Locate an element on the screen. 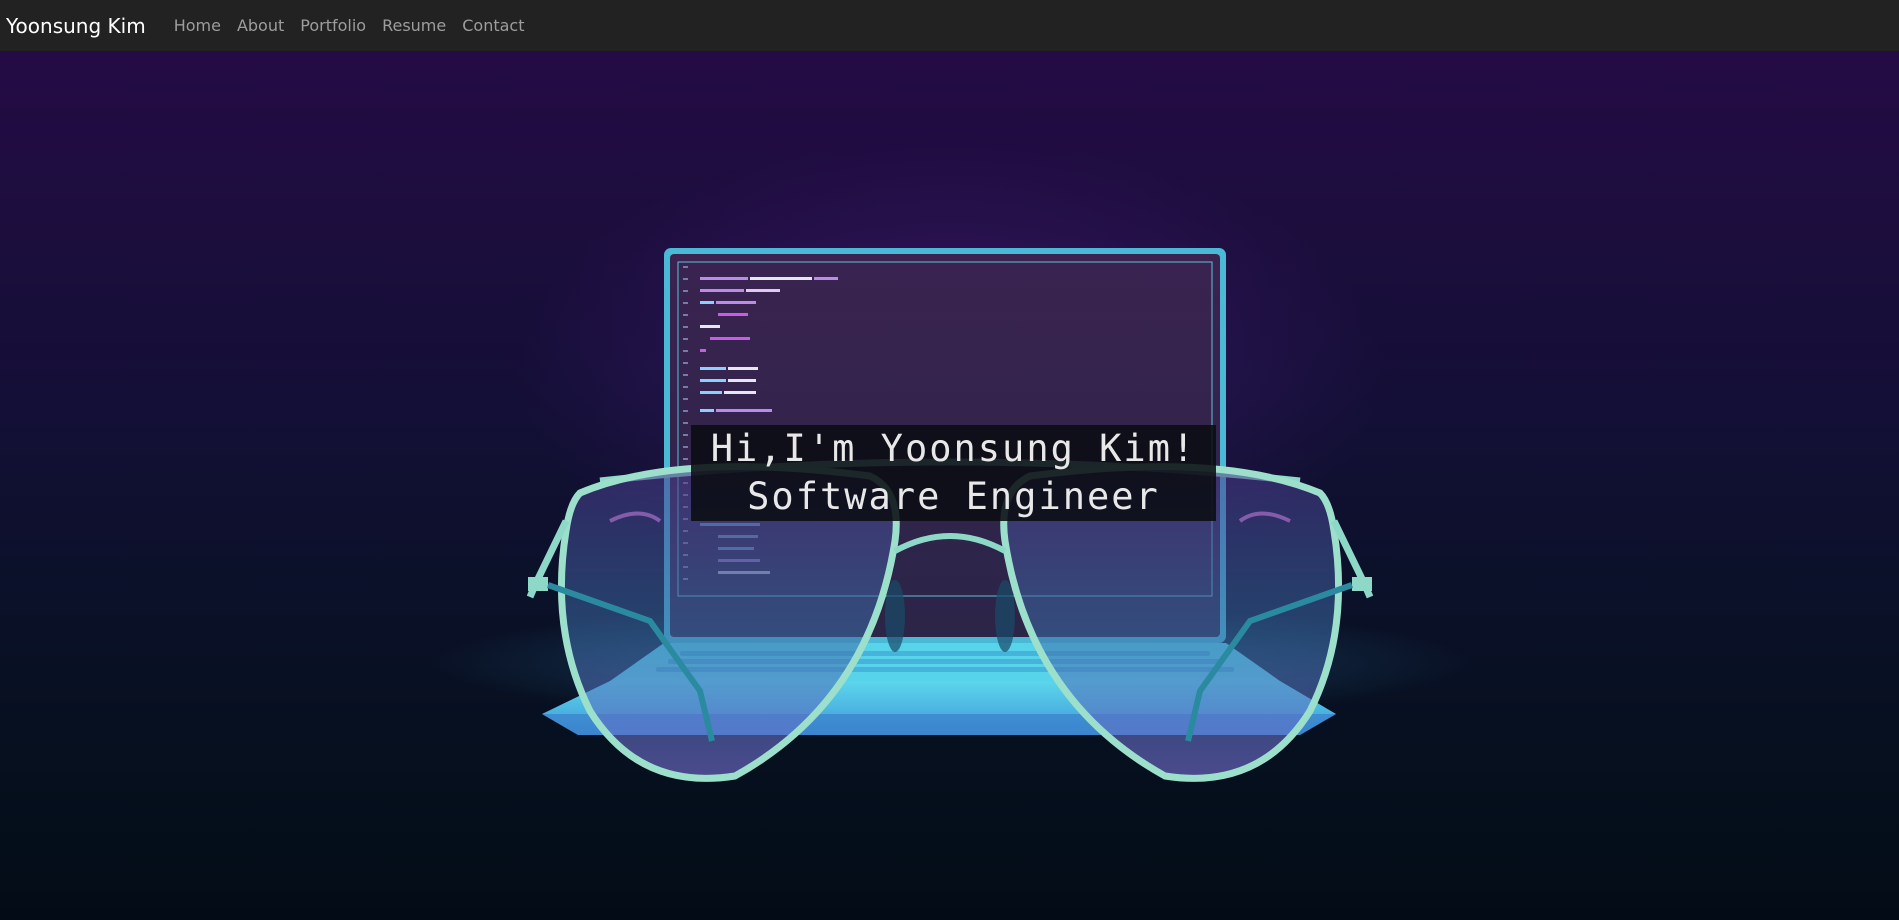 The image size is (1899, 920). nav-link-about: About is located at coordinates (260, 25).